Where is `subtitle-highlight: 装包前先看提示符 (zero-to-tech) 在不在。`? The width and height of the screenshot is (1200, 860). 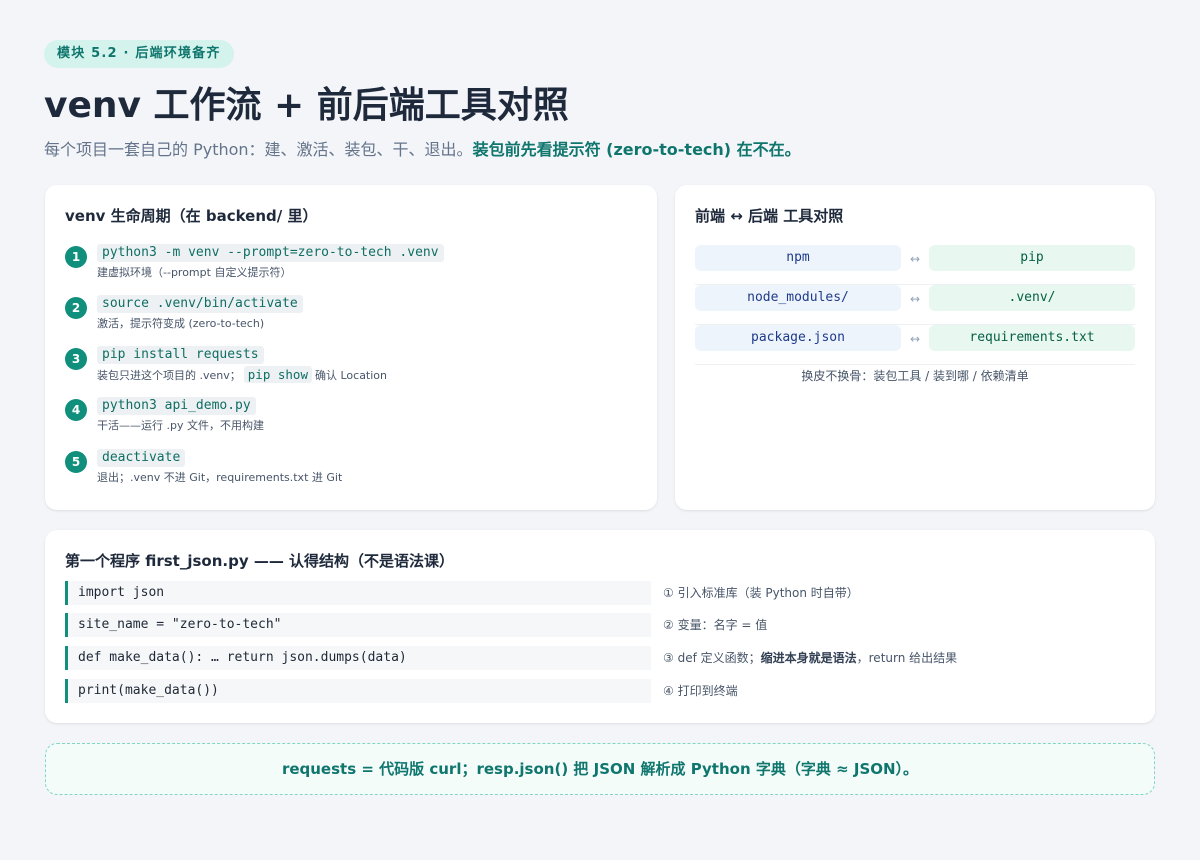
subtitle-highlight: 装包前先看提示符 (zero-to-tech) 在不在。 is located at coordinates (636, 149).